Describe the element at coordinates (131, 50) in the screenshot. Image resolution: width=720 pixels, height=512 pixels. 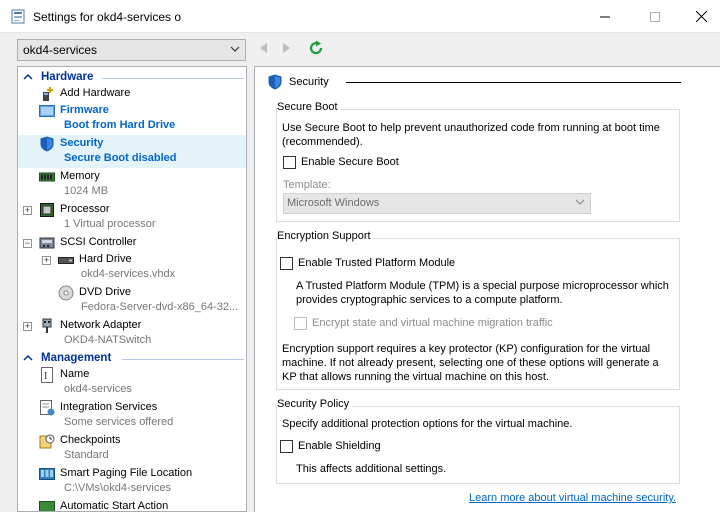
I see `vm-select: okd4-services` at that location.